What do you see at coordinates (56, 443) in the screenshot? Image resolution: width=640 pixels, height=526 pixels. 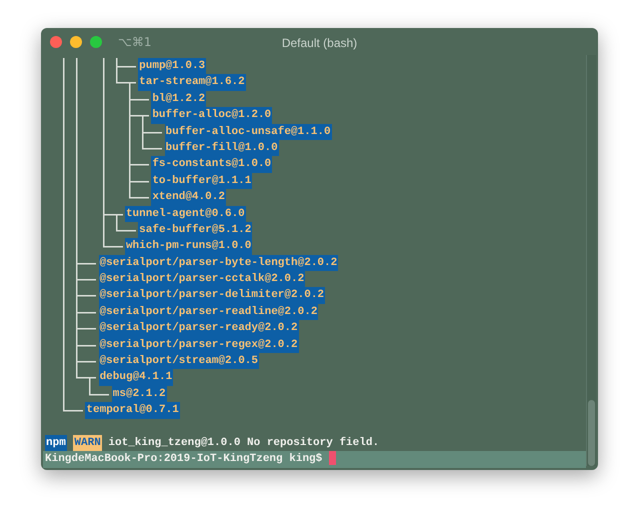 I see `npm-tag: npm` at bounding box center [56, 443].